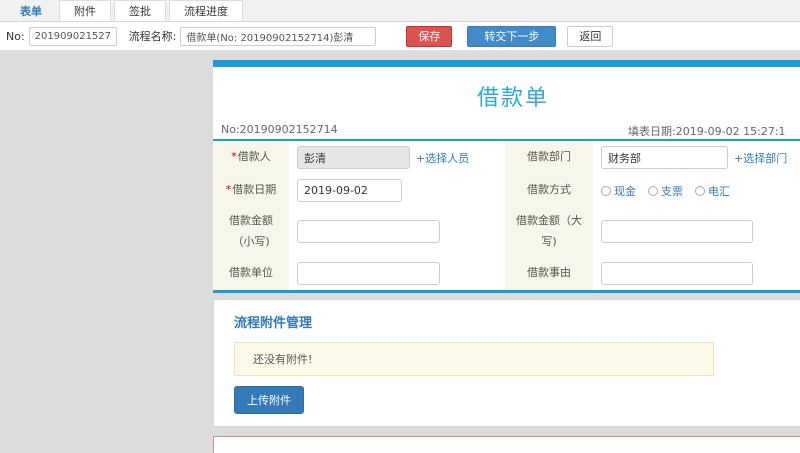 The height and width of the screenshot is (453, 800). Describe the element at coordinates (474, 358) in the screenshot. I see `no-attachment-alert: 还没有附件!` at that location.